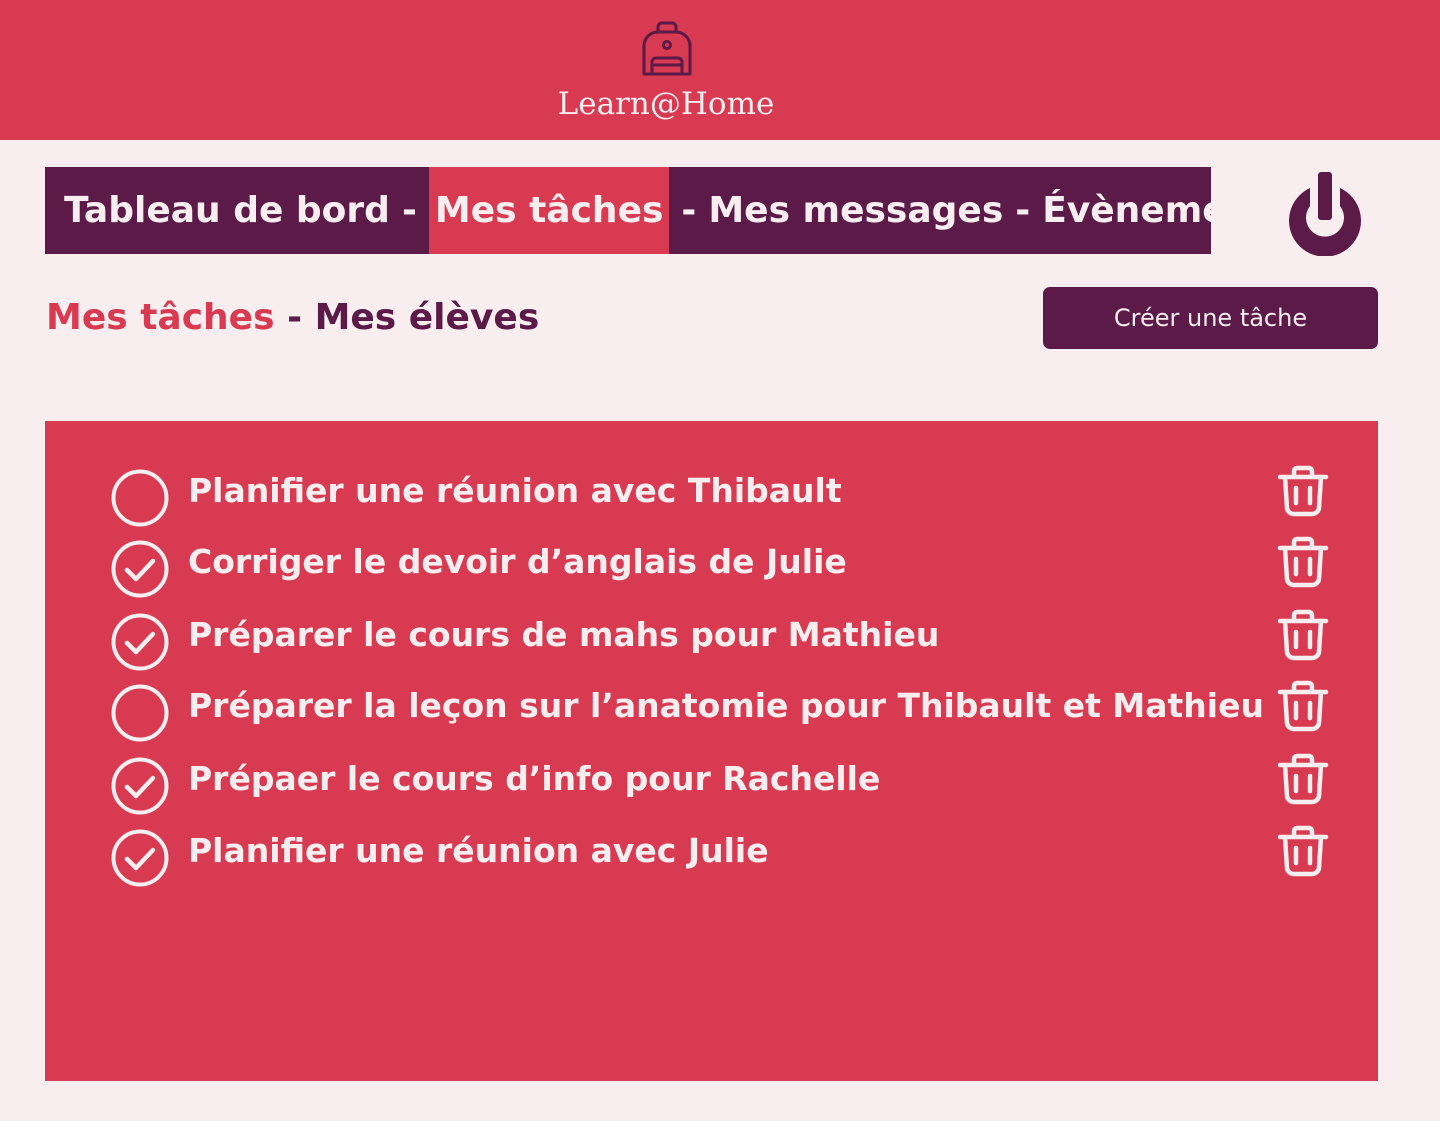  What do you see at coordinates (1166, 210) in the screenshot?
I see `nav-item-events: Évènements` at bounding box center [1166, 210].